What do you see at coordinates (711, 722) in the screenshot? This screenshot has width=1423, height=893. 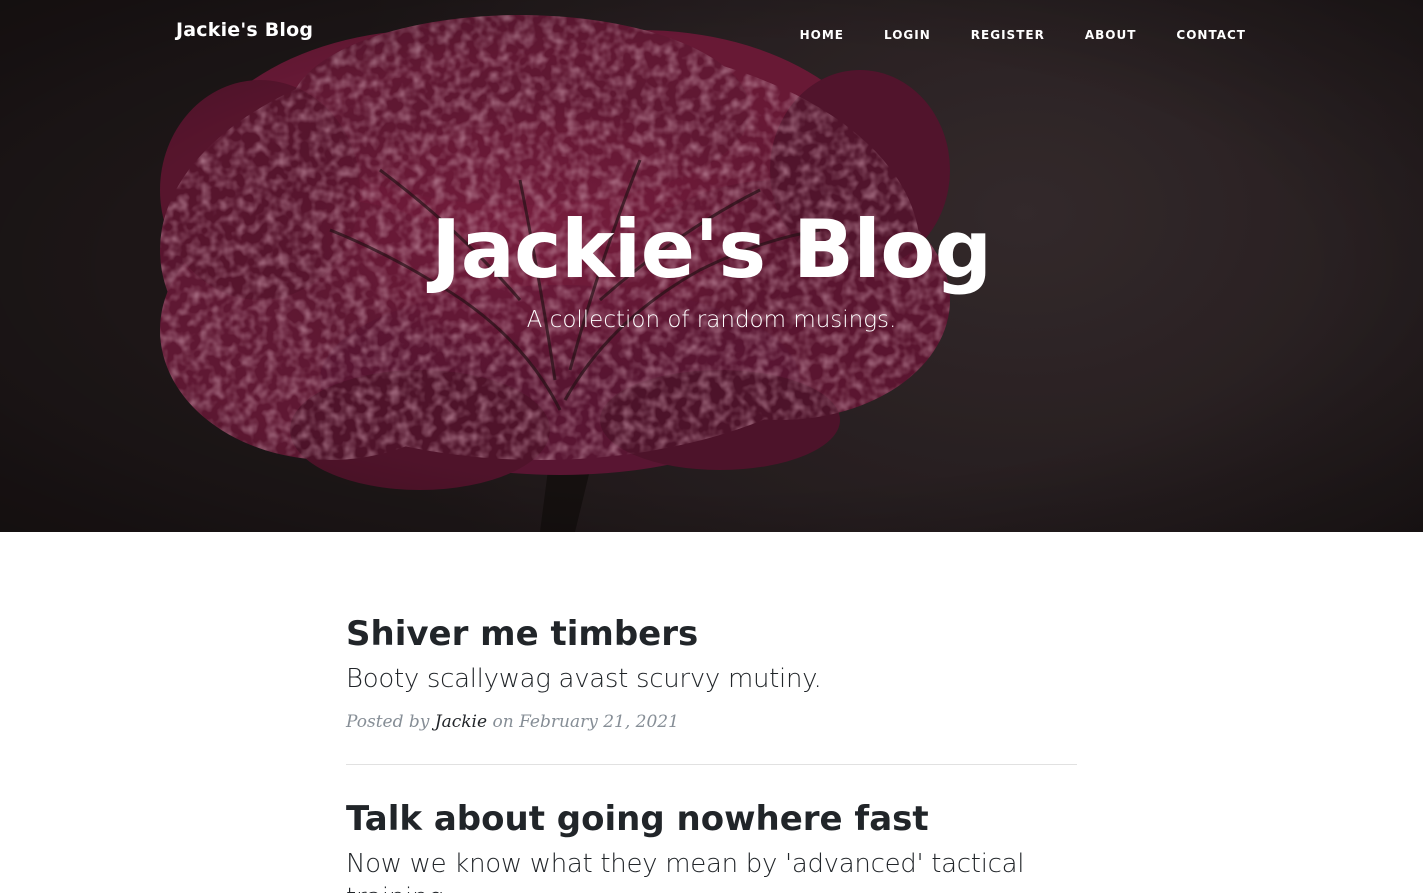 I see `post-meta: Posted by Jackie on February 21, 2021` at bounding box center [711, 722].